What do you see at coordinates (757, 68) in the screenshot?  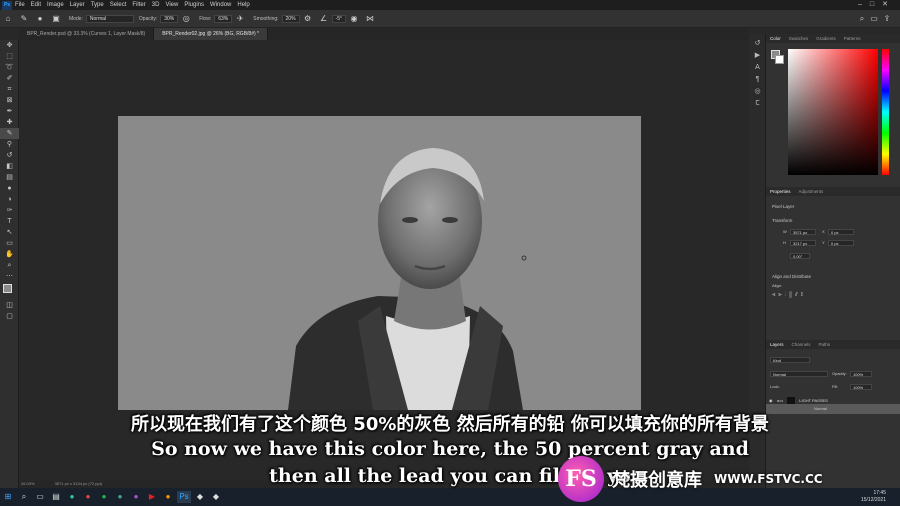 I see `character-panel-icon: A` at bounding box center [757, 68].